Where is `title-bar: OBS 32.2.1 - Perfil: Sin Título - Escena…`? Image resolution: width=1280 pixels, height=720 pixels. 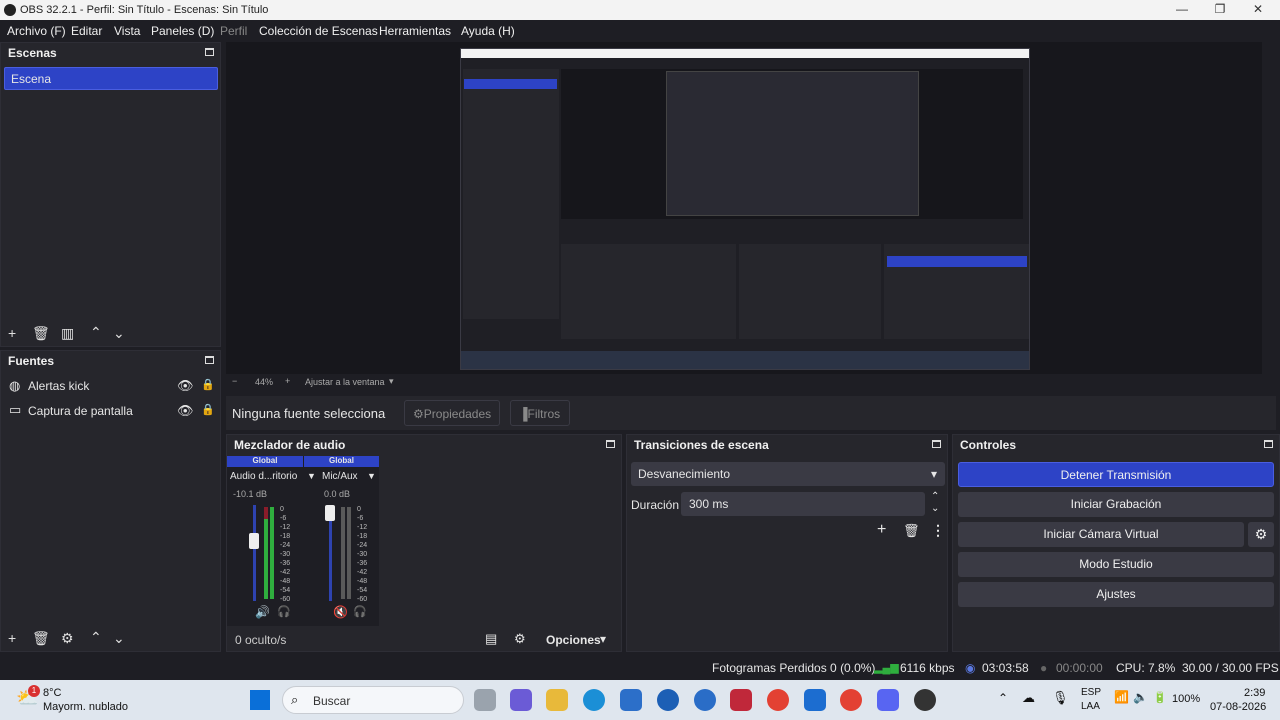
title-bar: OBS 32.2.1 - Perfil: Sin Título - Escena… is located at coordinates (640, 10).